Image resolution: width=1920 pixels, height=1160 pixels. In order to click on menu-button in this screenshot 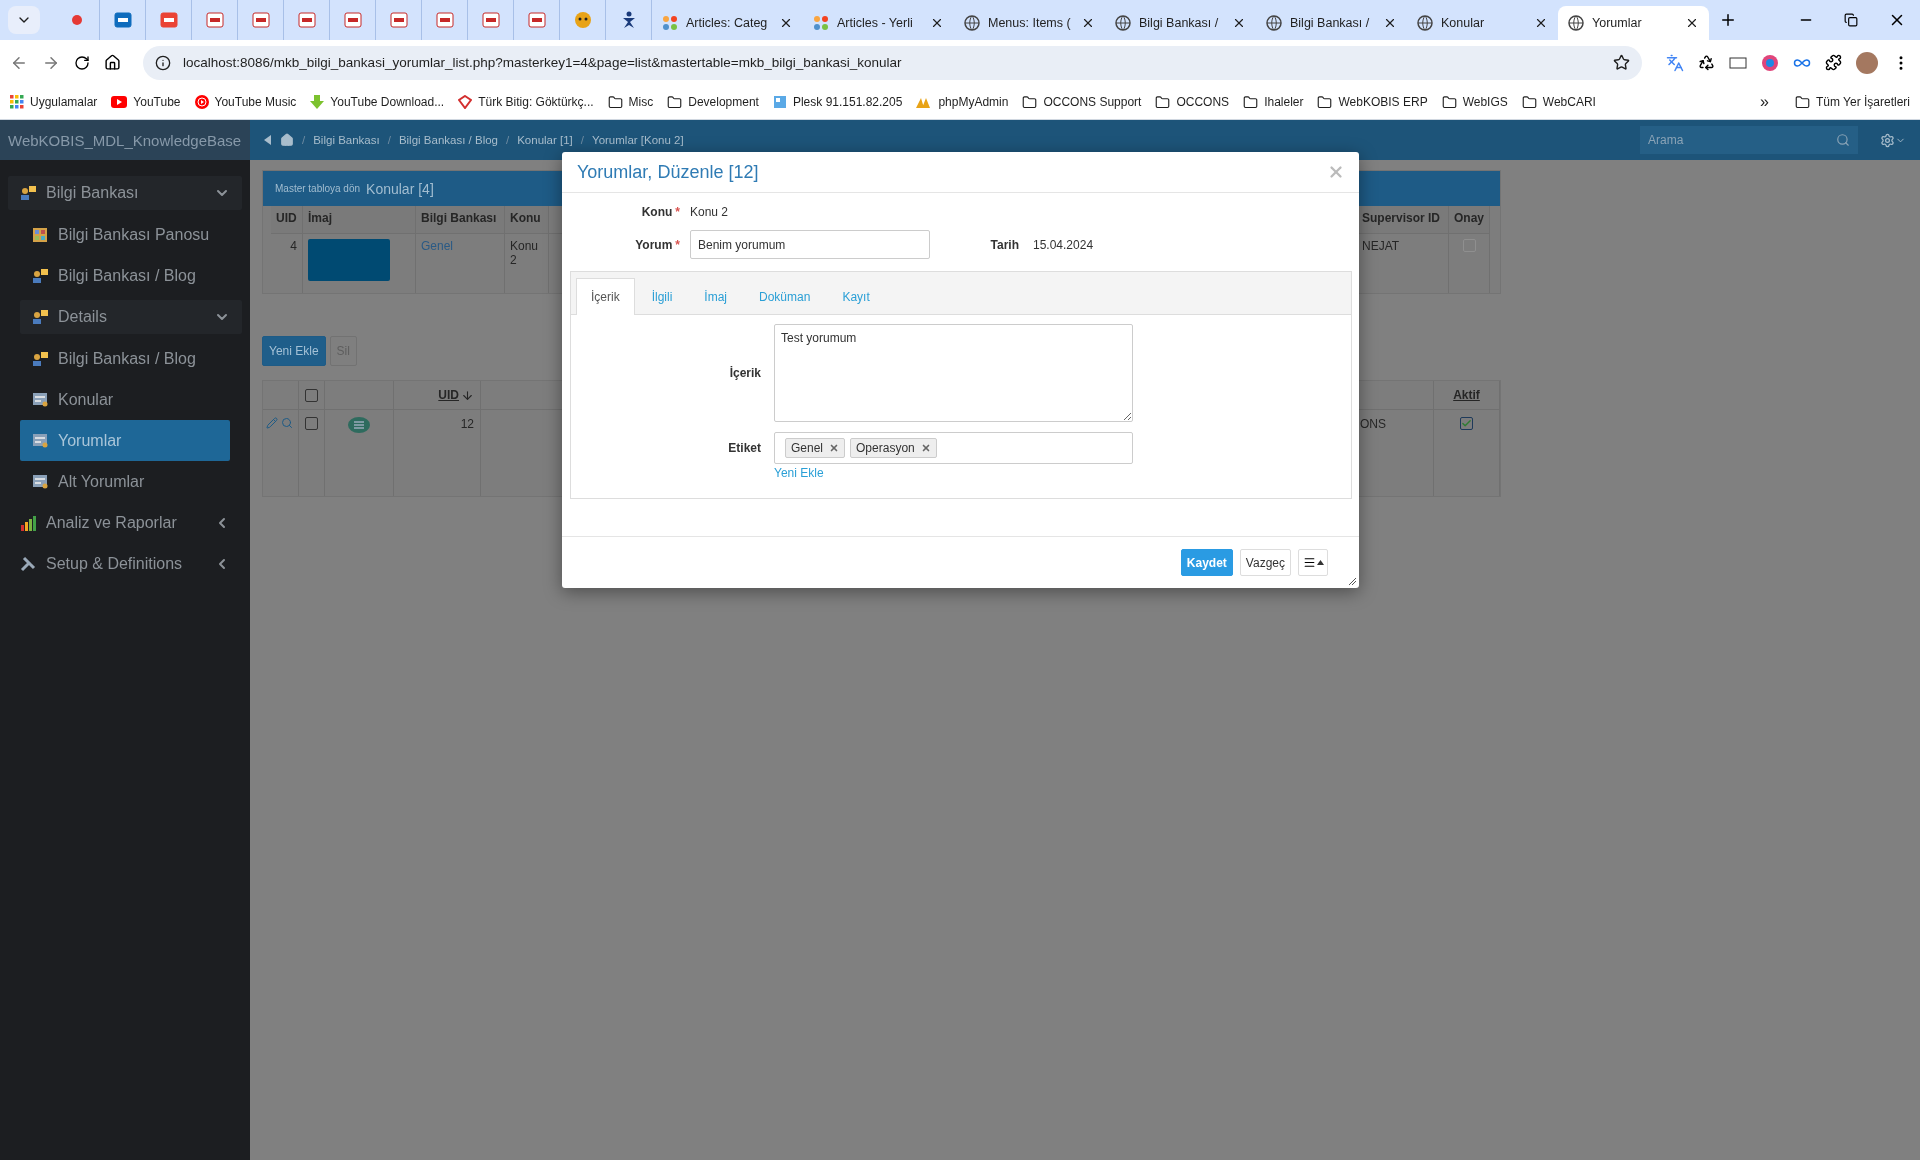, I will do `click(1313, 562)`.